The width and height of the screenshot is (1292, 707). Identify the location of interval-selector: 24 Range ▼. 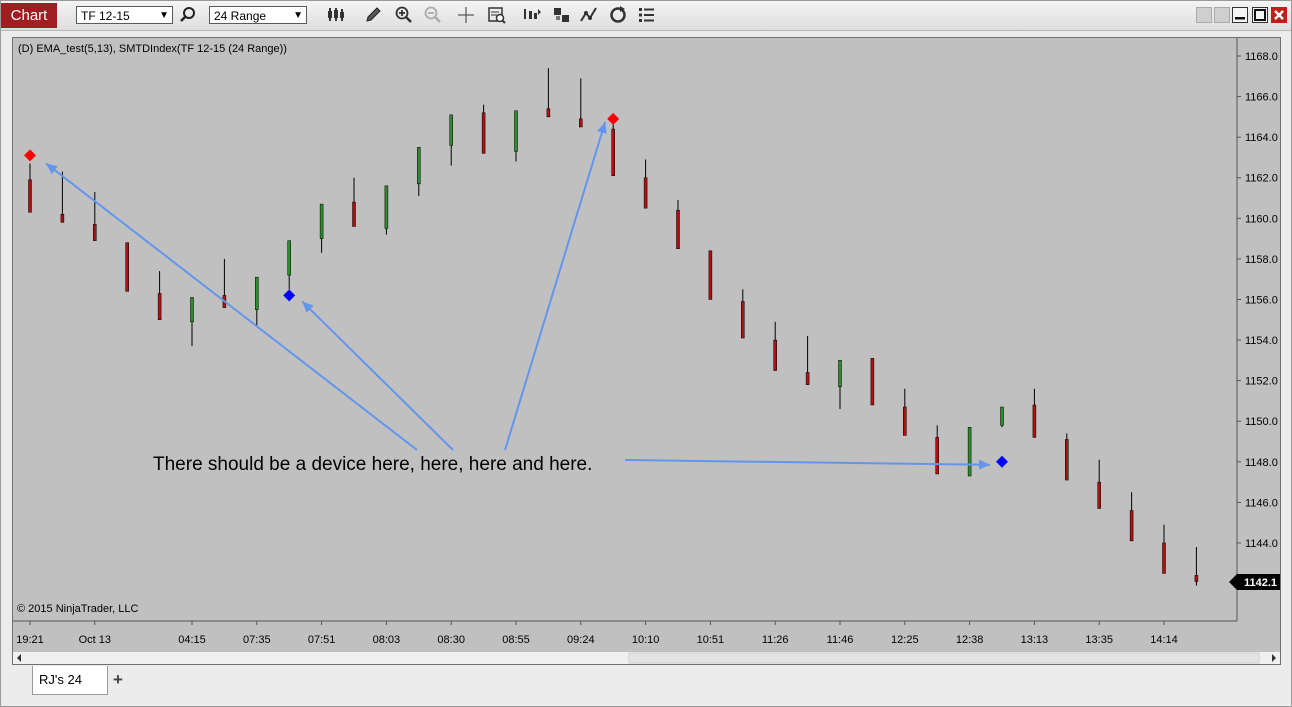
(258, 15).